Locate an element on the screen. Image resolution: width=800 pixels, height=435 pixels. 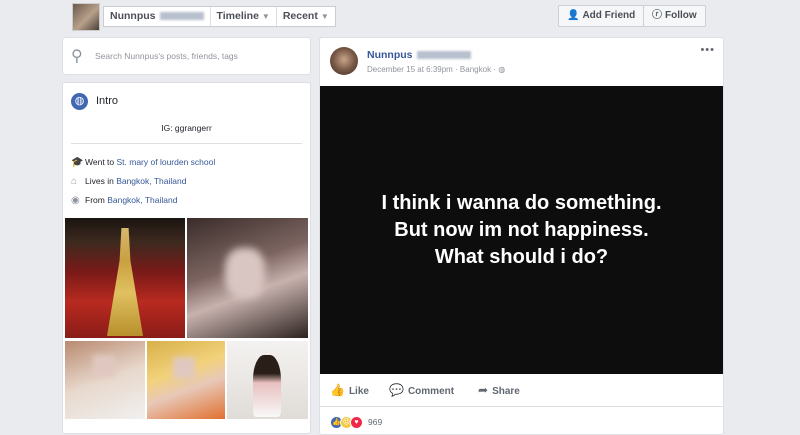
post-author-name: Nunnpus is located at coordinates (419, 55).